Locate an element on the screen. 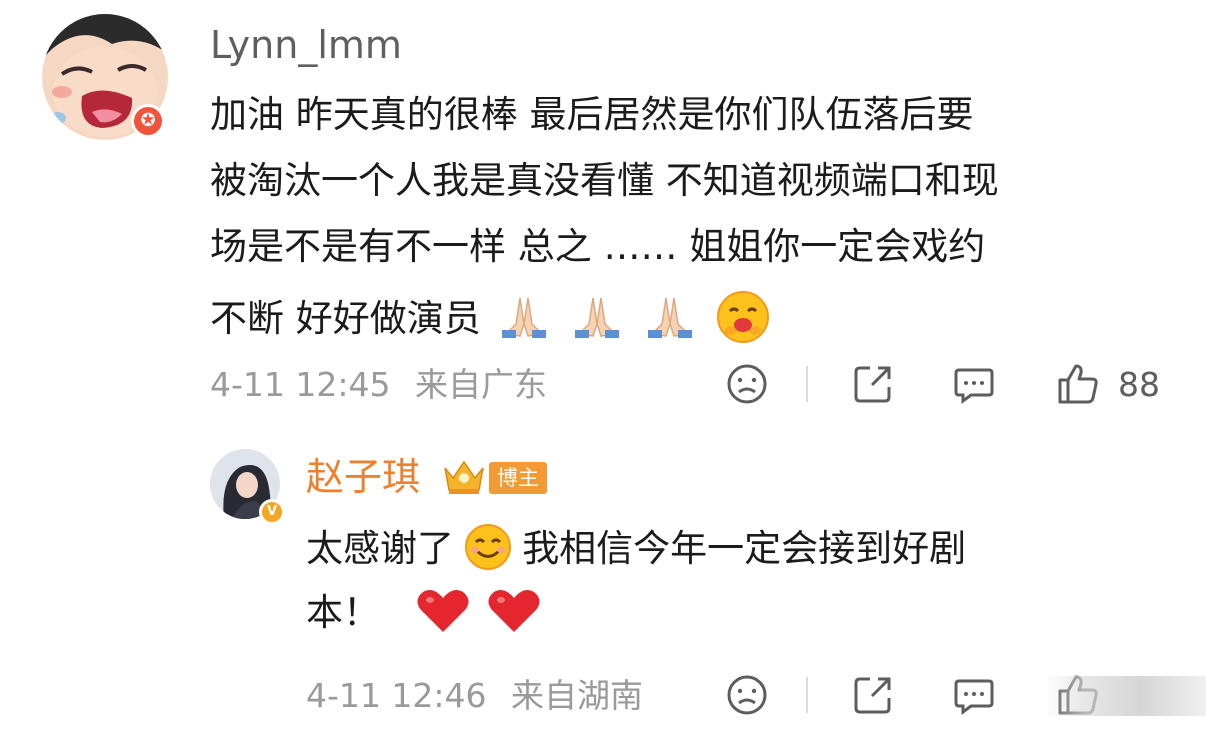  crown-icon is located at coordinates (464, 476).